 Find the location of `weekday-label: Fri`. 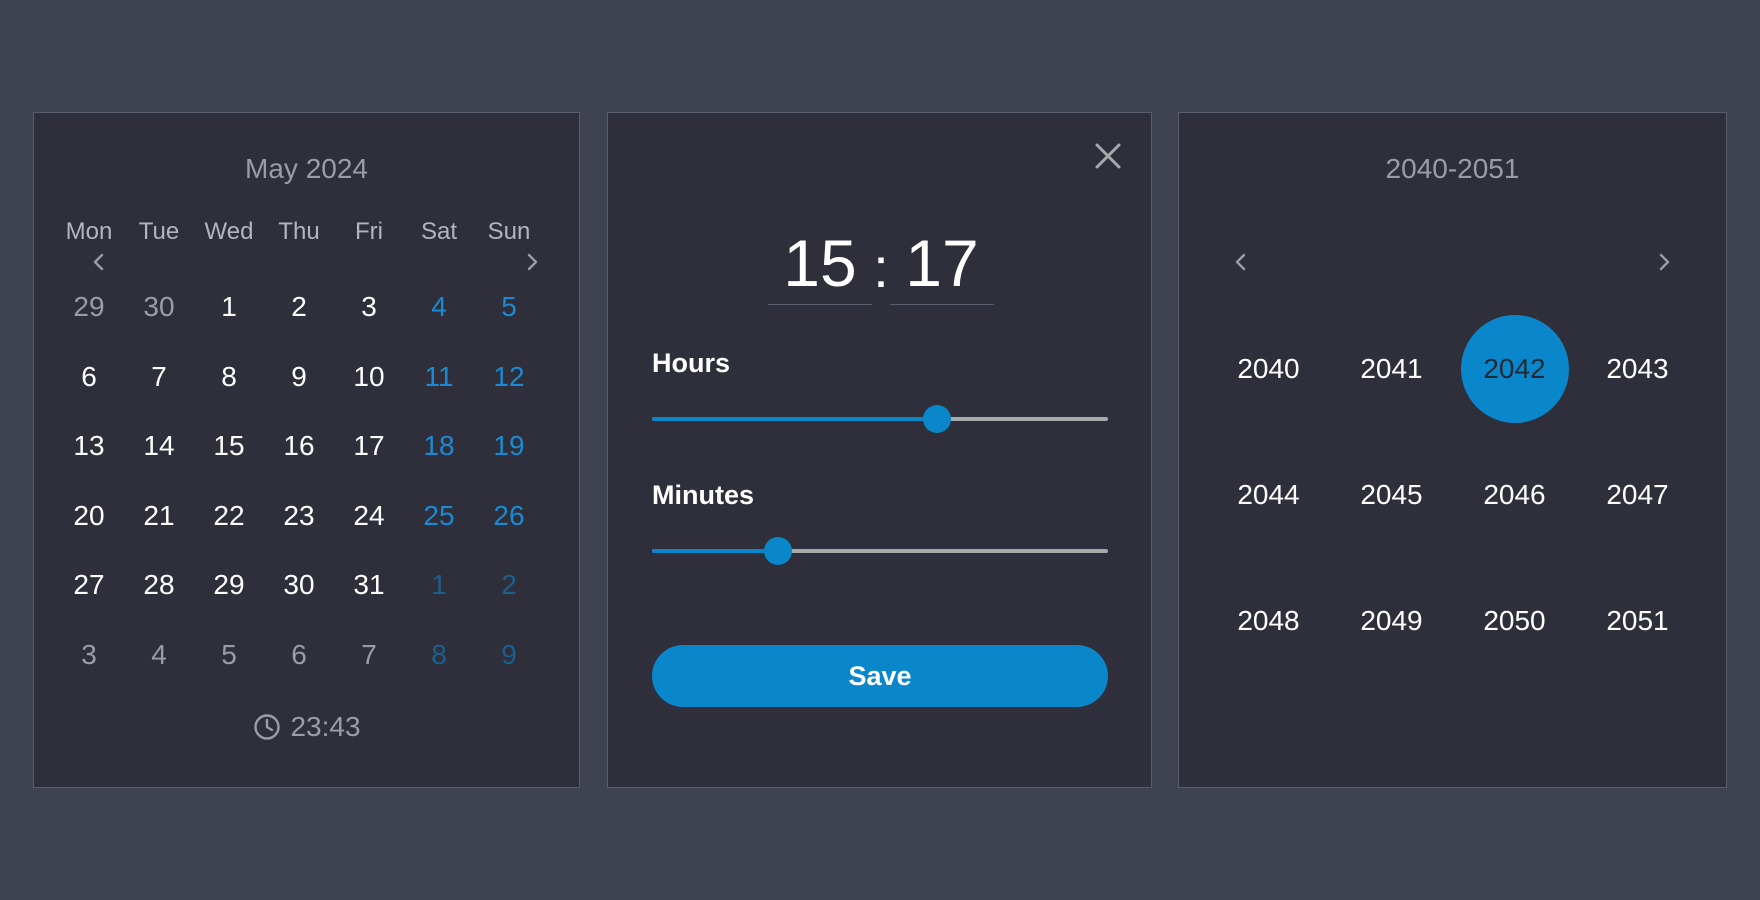

weekday-label: Fri is located at coordinates (369, 231).